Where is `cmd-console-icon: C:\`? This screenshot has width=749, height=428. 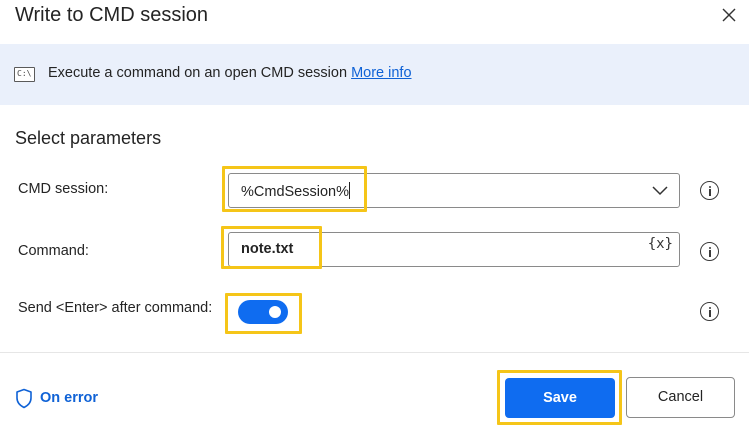
cmd-console-icon: C:\ is located at coordinates (24, 74).